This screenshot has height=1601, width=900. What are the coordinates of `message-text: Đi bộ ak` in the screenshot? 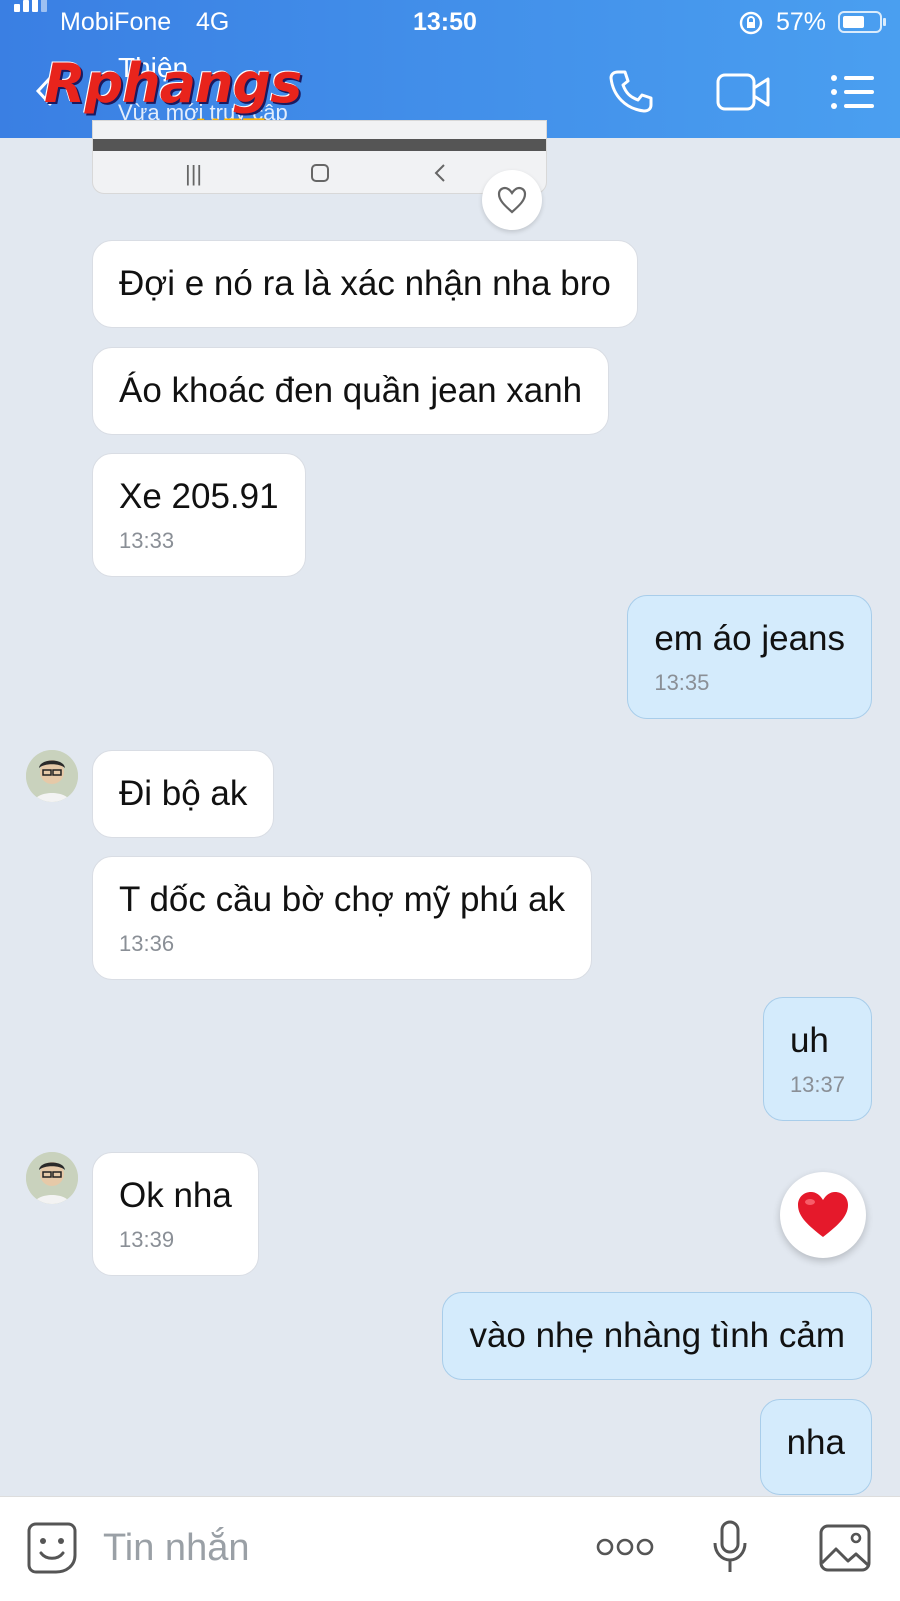 It's located at (183, 793).